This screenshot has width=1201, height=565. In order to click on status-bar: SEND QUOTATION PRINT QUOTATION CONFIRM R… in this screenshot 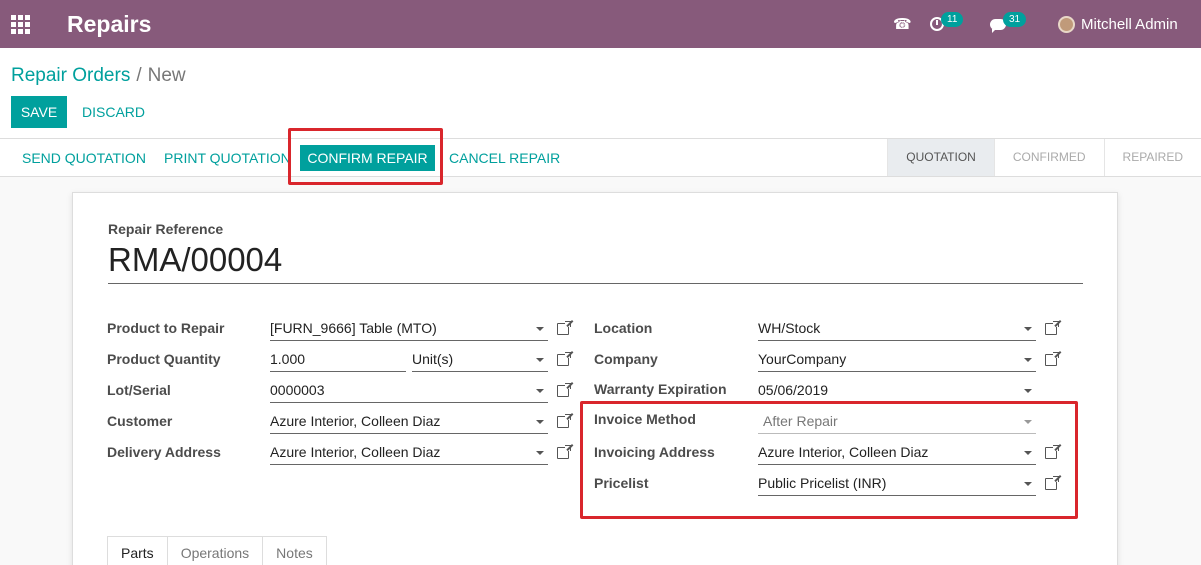, I will do `click(600, 158)`.